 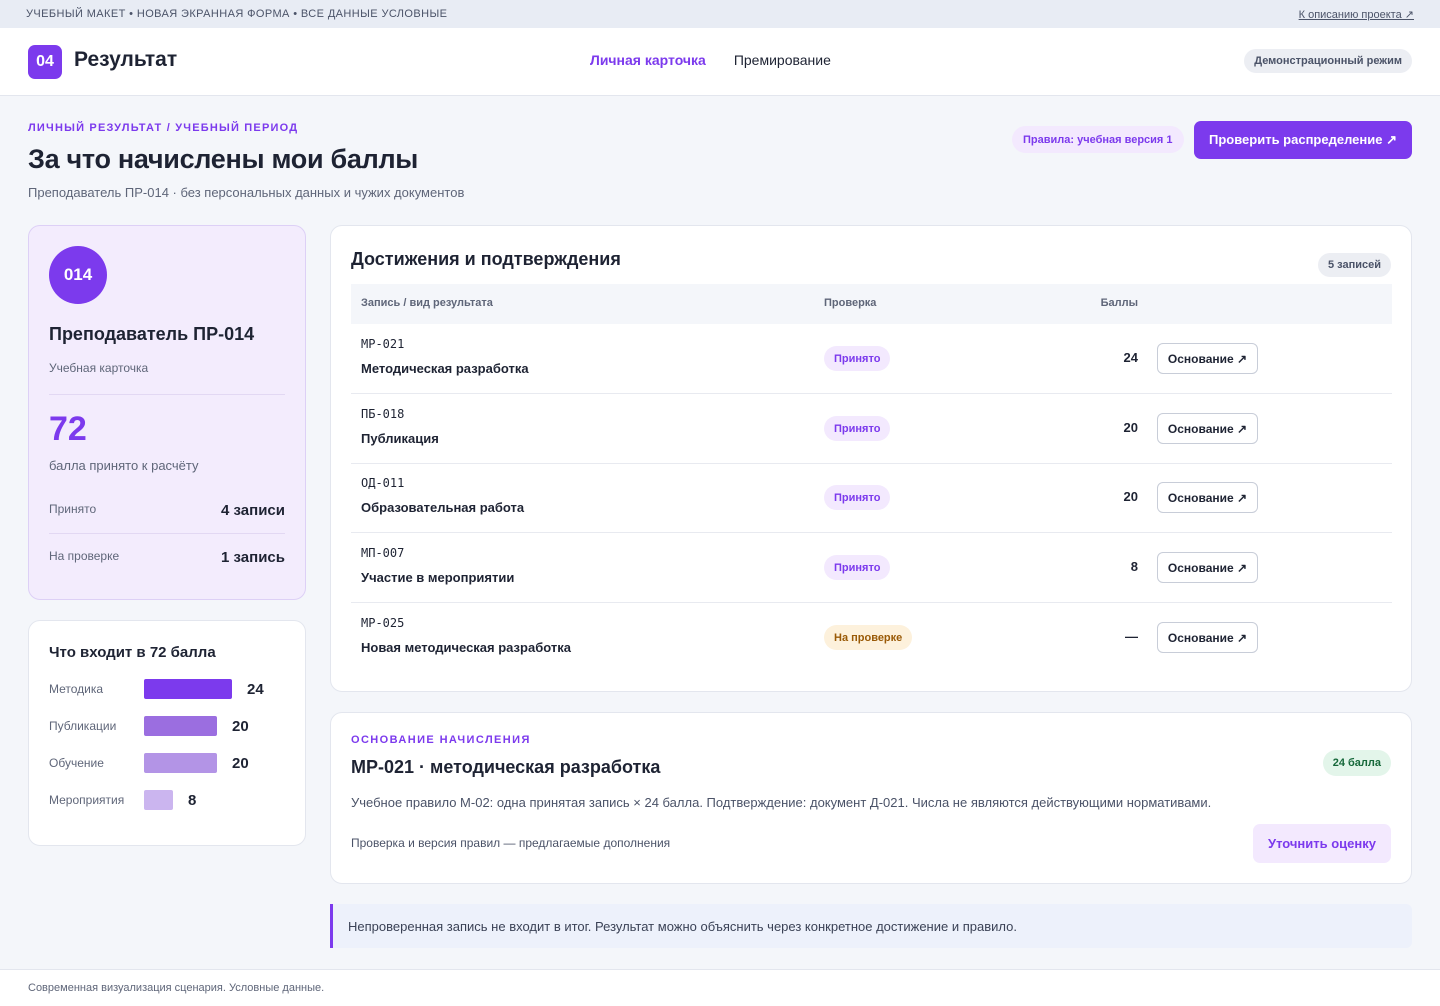 What do you see at coordinates (1322, 843) in the screenshot?
I see `refine-score-button: Уточнить оценку` at bounding box center [1322, 843].